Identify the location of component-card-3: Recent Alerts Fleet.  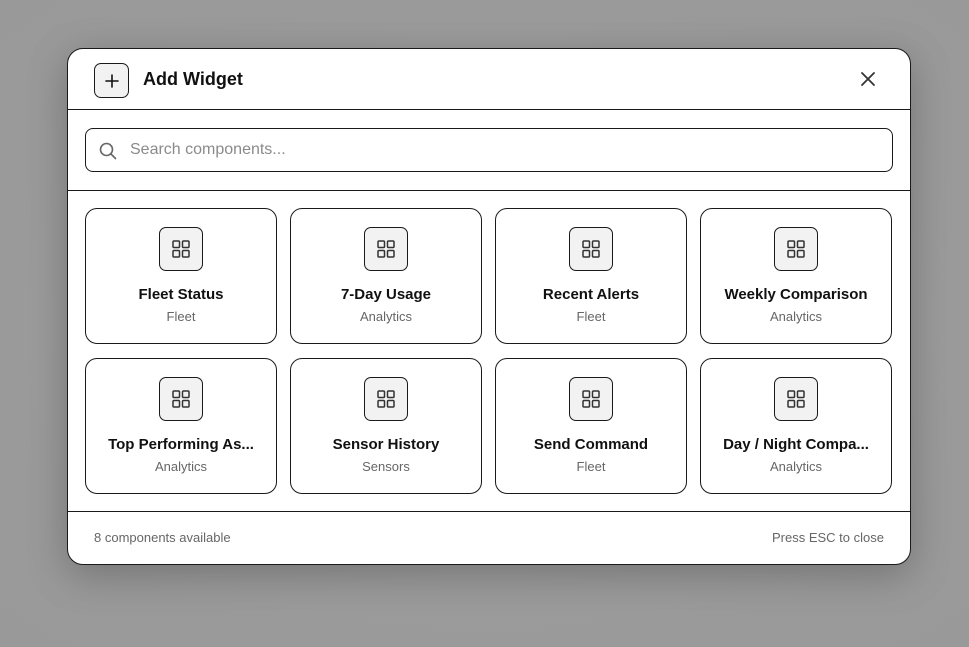
(591, 276).